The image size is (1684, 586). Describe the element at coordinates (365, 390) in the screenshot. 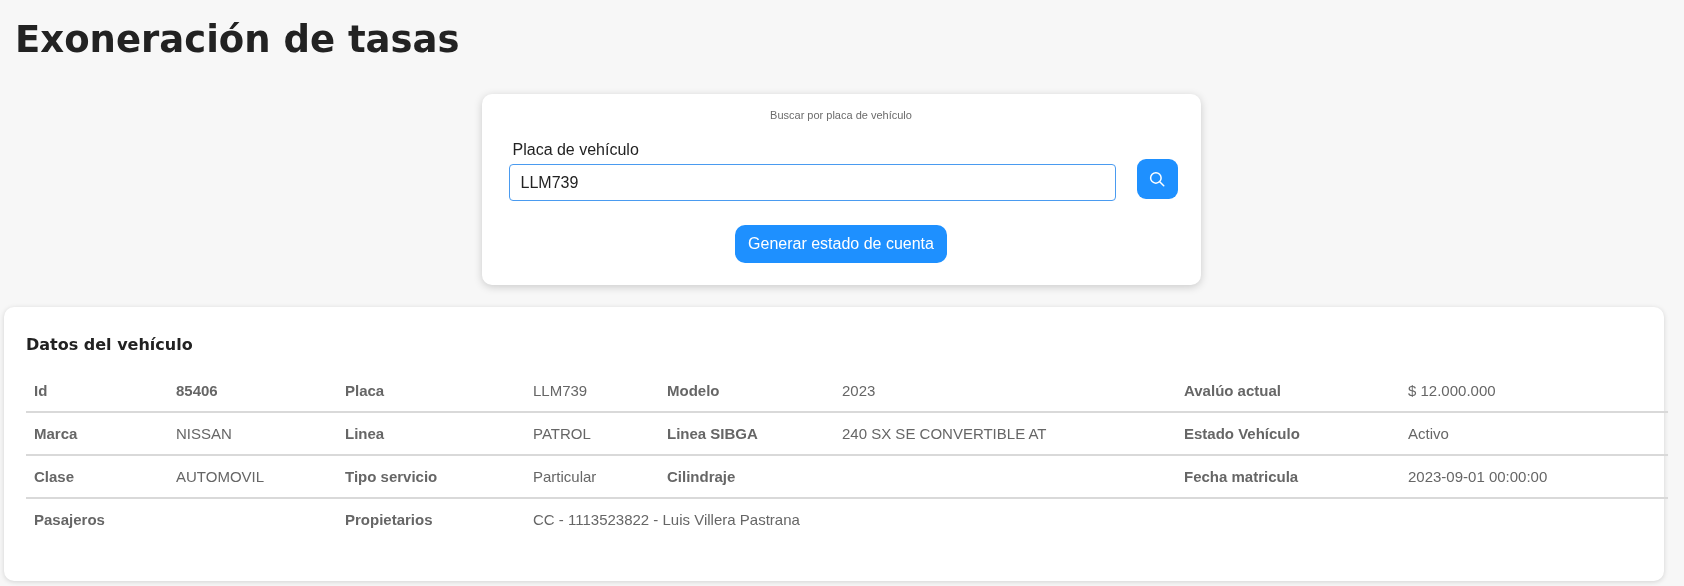

I see `field-name: Placa` at that location.